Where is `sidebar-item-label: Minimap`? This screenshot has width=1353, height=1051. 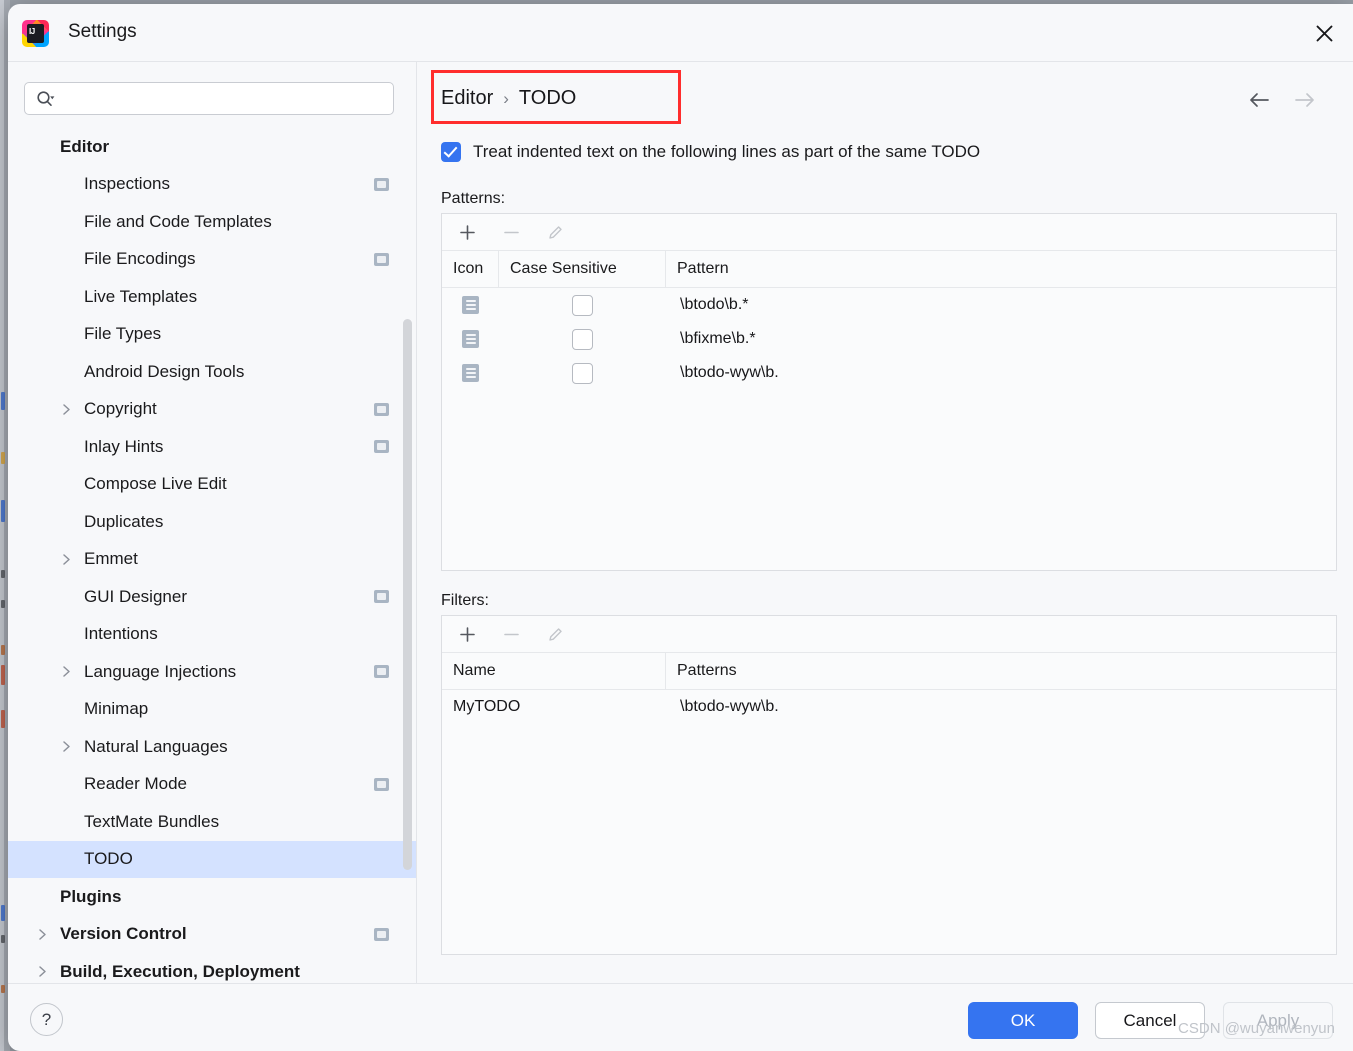
sidebar-item-label: Minimap is located at coordinates (116, 709).